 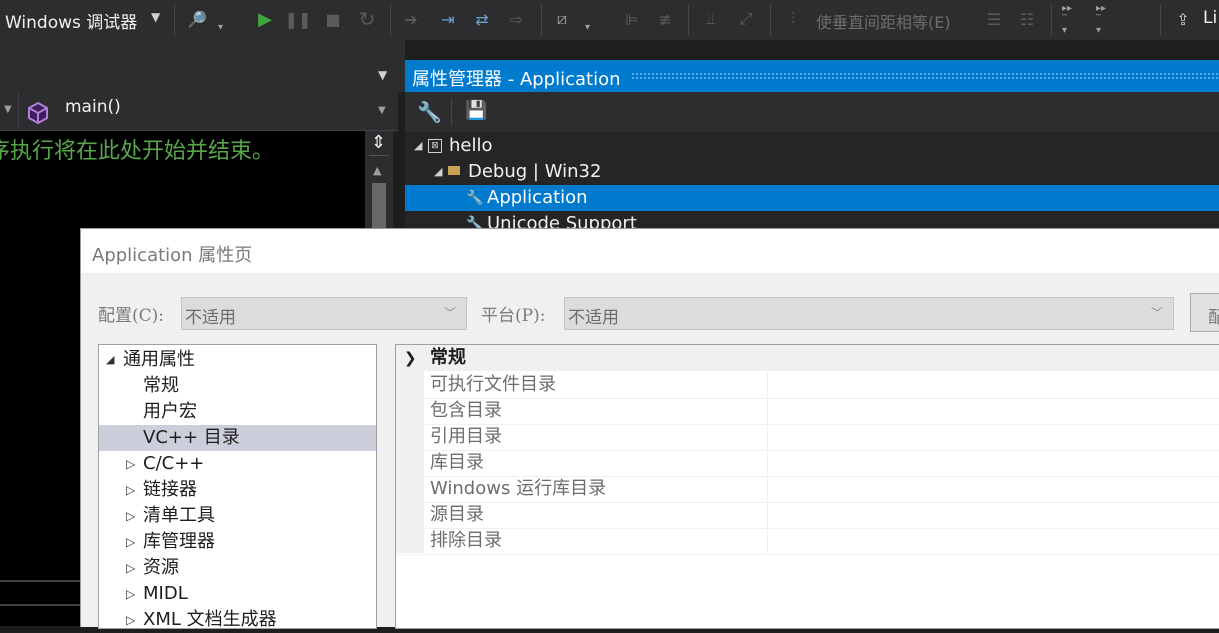 I want to click on grid-row-source-dirs: 源目录, so click(x=807, y=515).